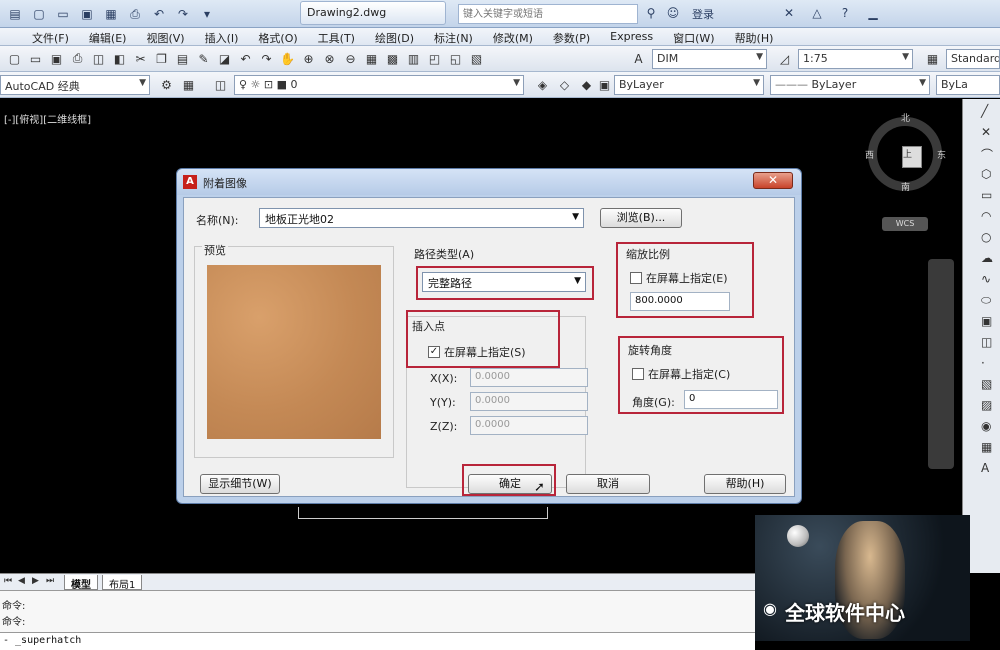 Image resolution: width=1000 pixels, height=650 pixels. I want to click on viewport-label: [-][俯视][二维线框], so click(47, 118).